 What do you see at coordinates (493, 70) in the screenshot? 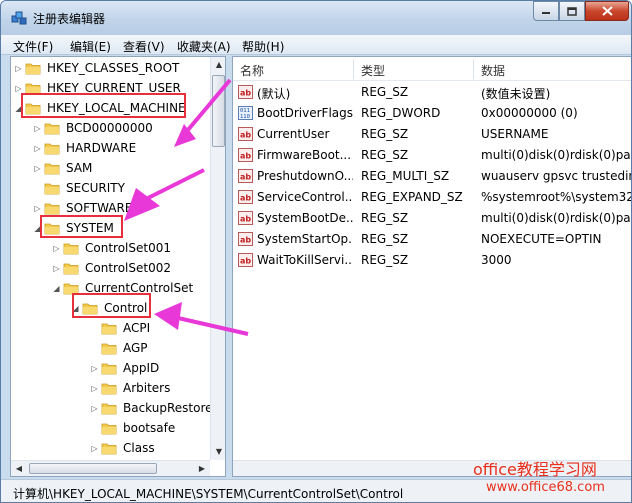
I see `column-data: 数据` at bounding box center [493, 70].